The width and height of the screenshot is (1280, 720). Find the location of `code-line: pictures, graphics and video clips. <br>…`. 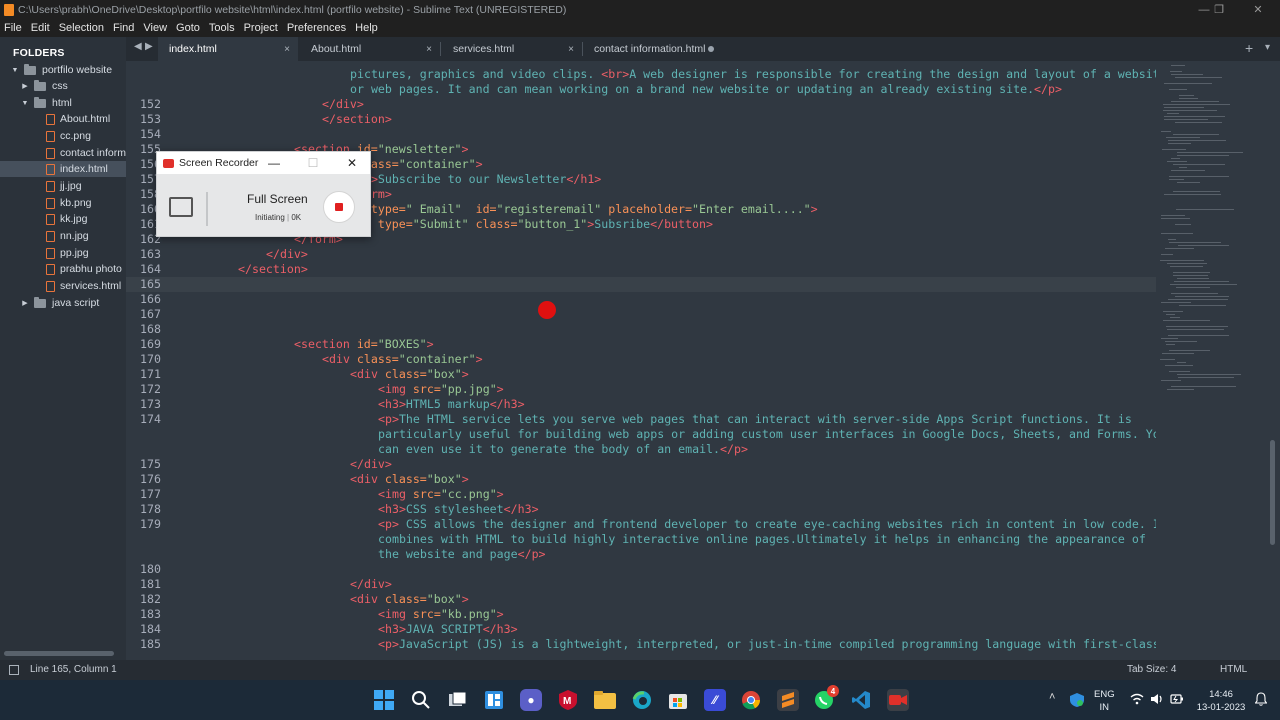

code-line: pictures, graphics and video clips. <br>… is located at coordinates (641, 74).